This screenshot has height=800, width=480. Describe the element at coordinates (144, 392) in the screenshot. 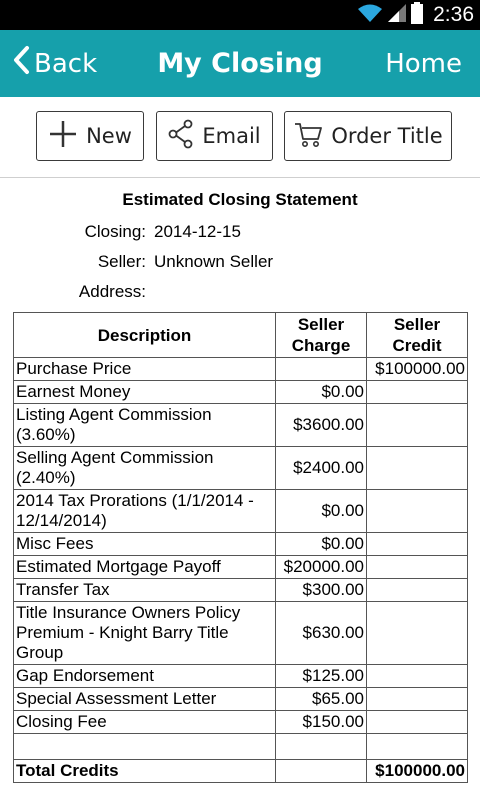

I see `row-description: Earnest Money` at that location.